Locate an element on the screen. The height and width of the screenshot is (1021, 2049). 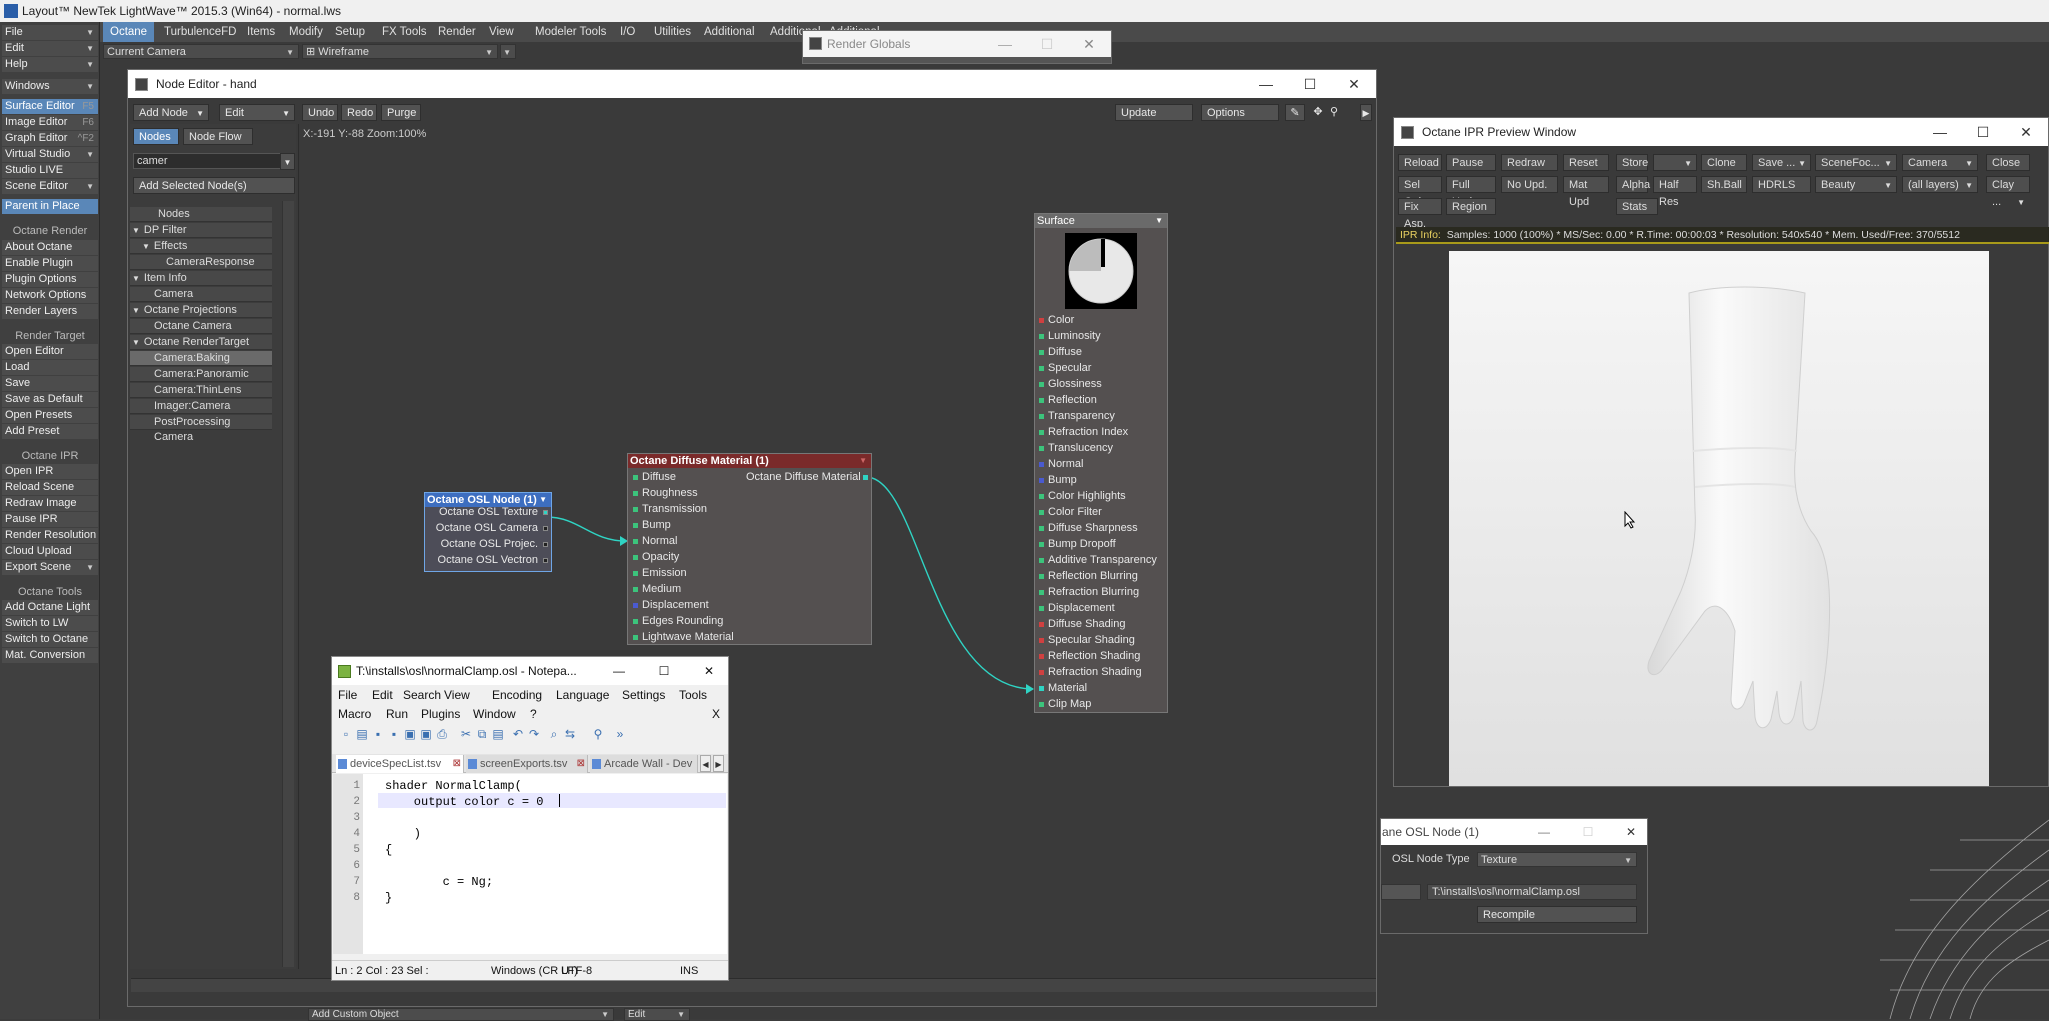
surface-input-translucency: Translucency is located at coordinates (1080, 448).